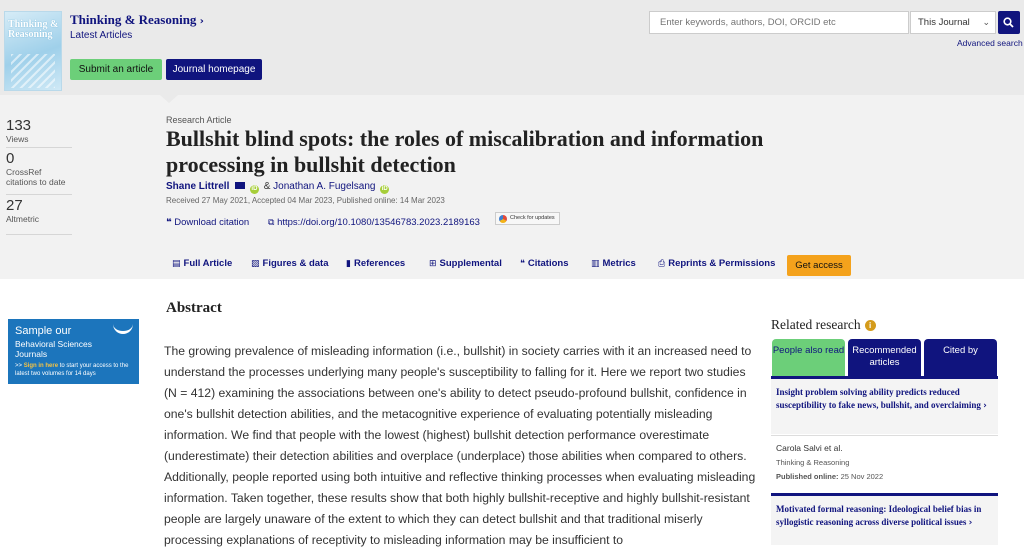  Describe the element at coordinates (33, 51) in the screenshot. I see `journal-cover-image: Thinking & Reasoning` at that location.